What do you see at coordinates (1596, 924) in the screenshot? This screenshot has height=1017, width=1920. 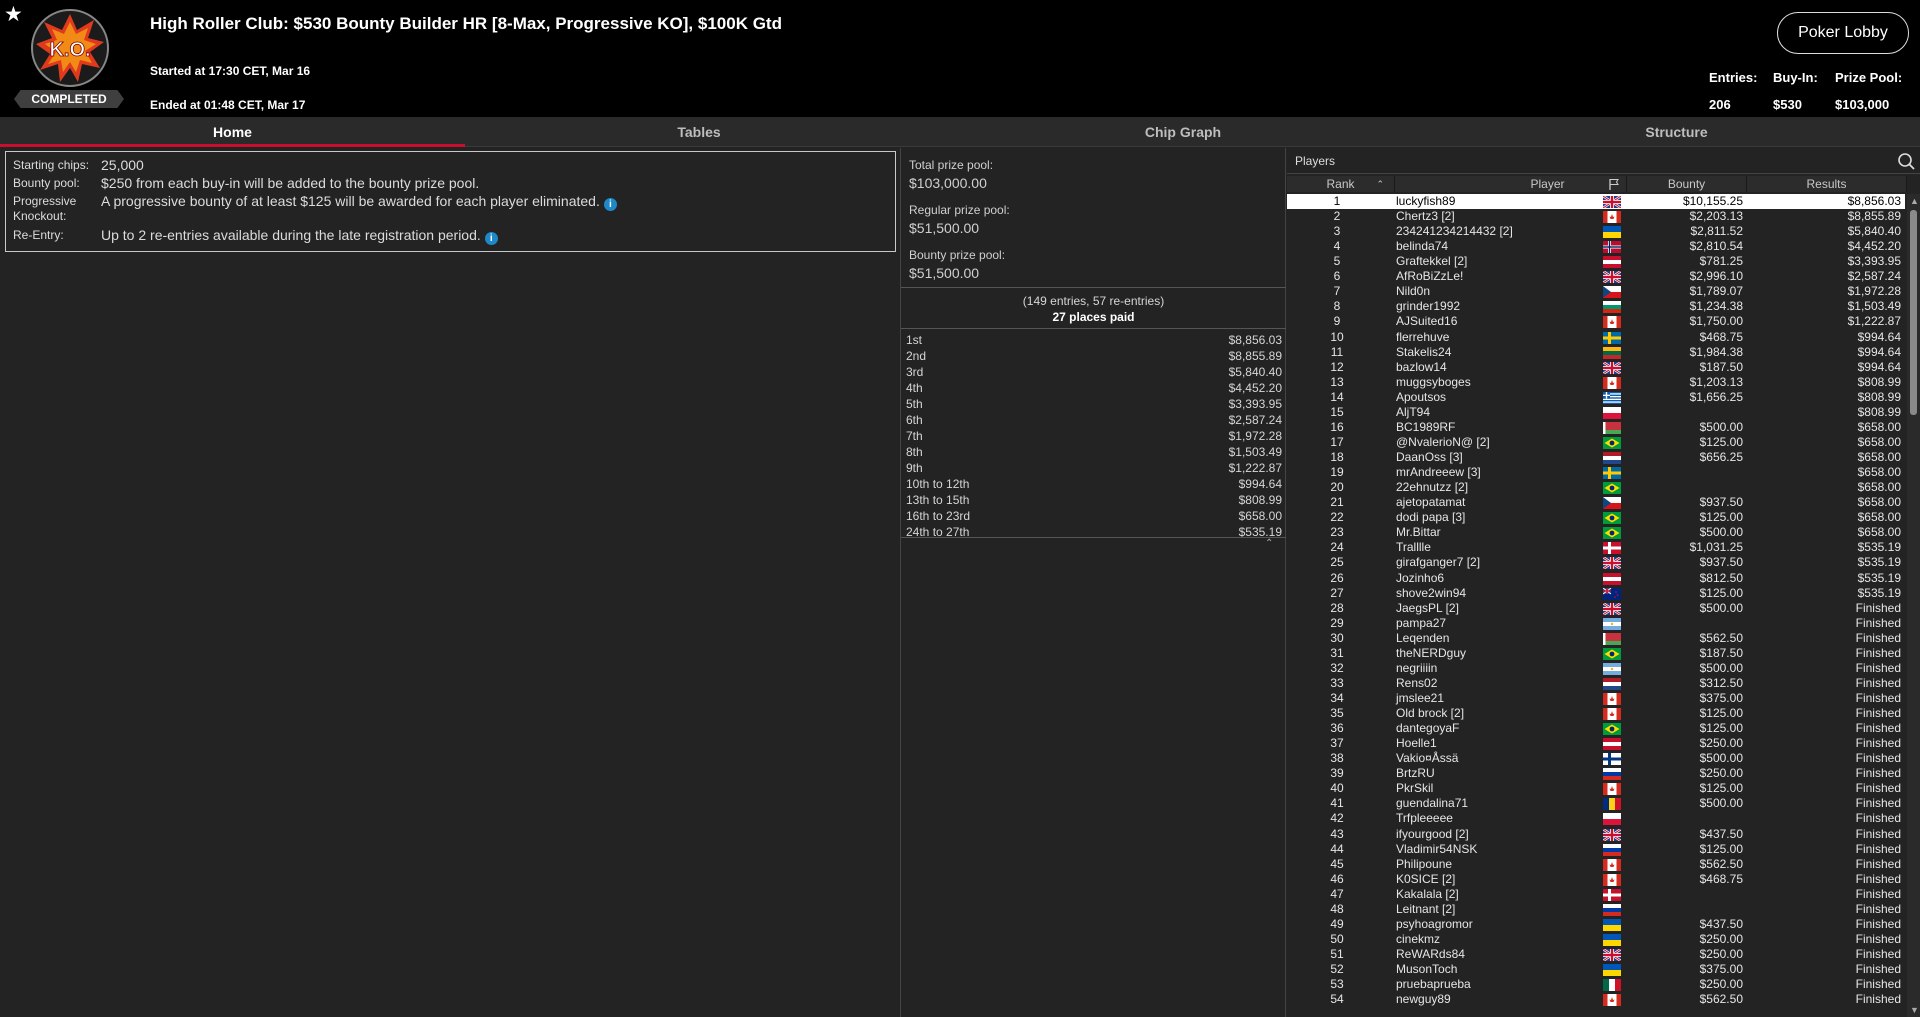 I see `table-row: 49 psyhoagromor $437.50 Finished` at bounding box center [1596, 924].